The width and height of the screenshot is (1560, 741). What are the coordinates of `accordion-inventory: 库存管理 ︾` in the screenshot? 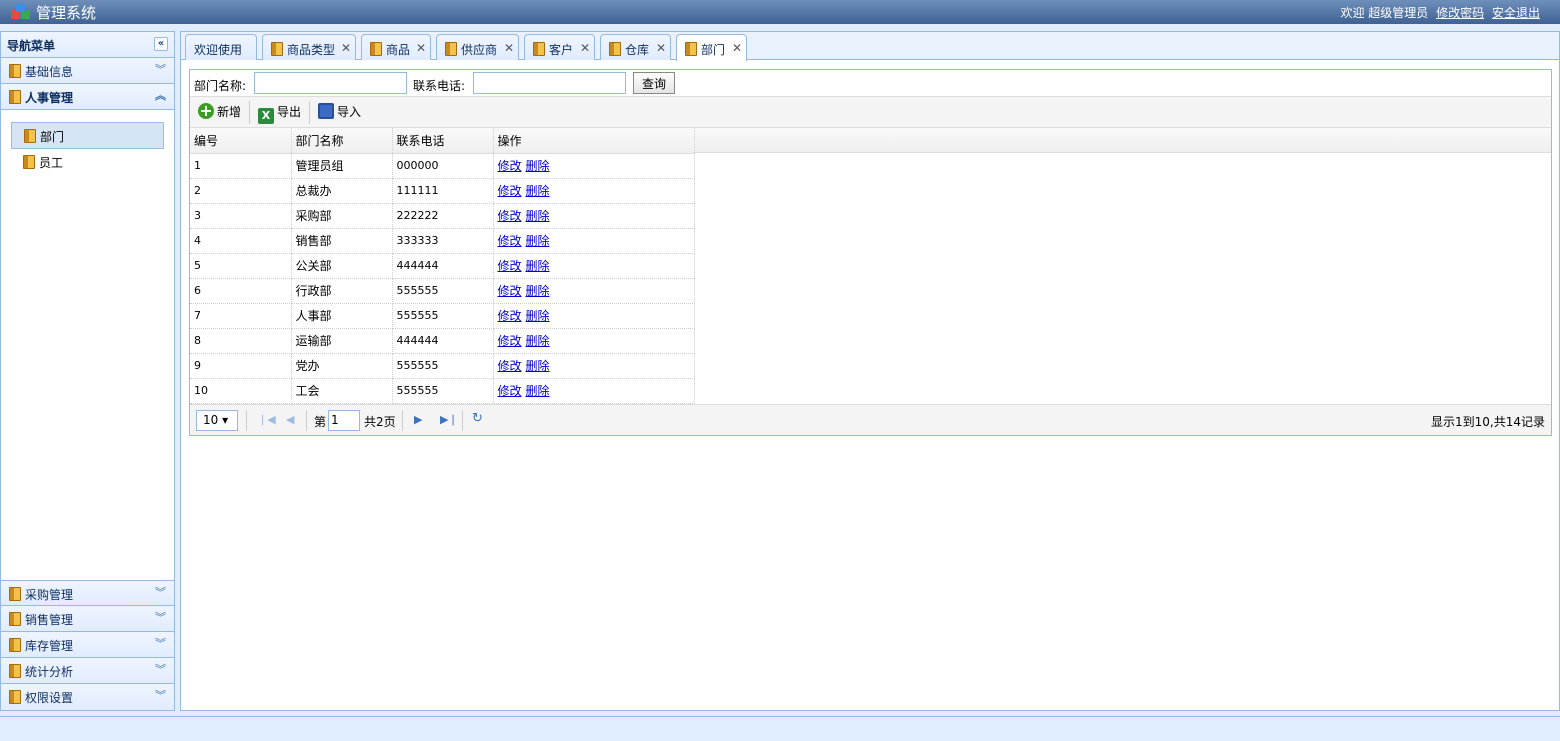 It's located at (87, 645).